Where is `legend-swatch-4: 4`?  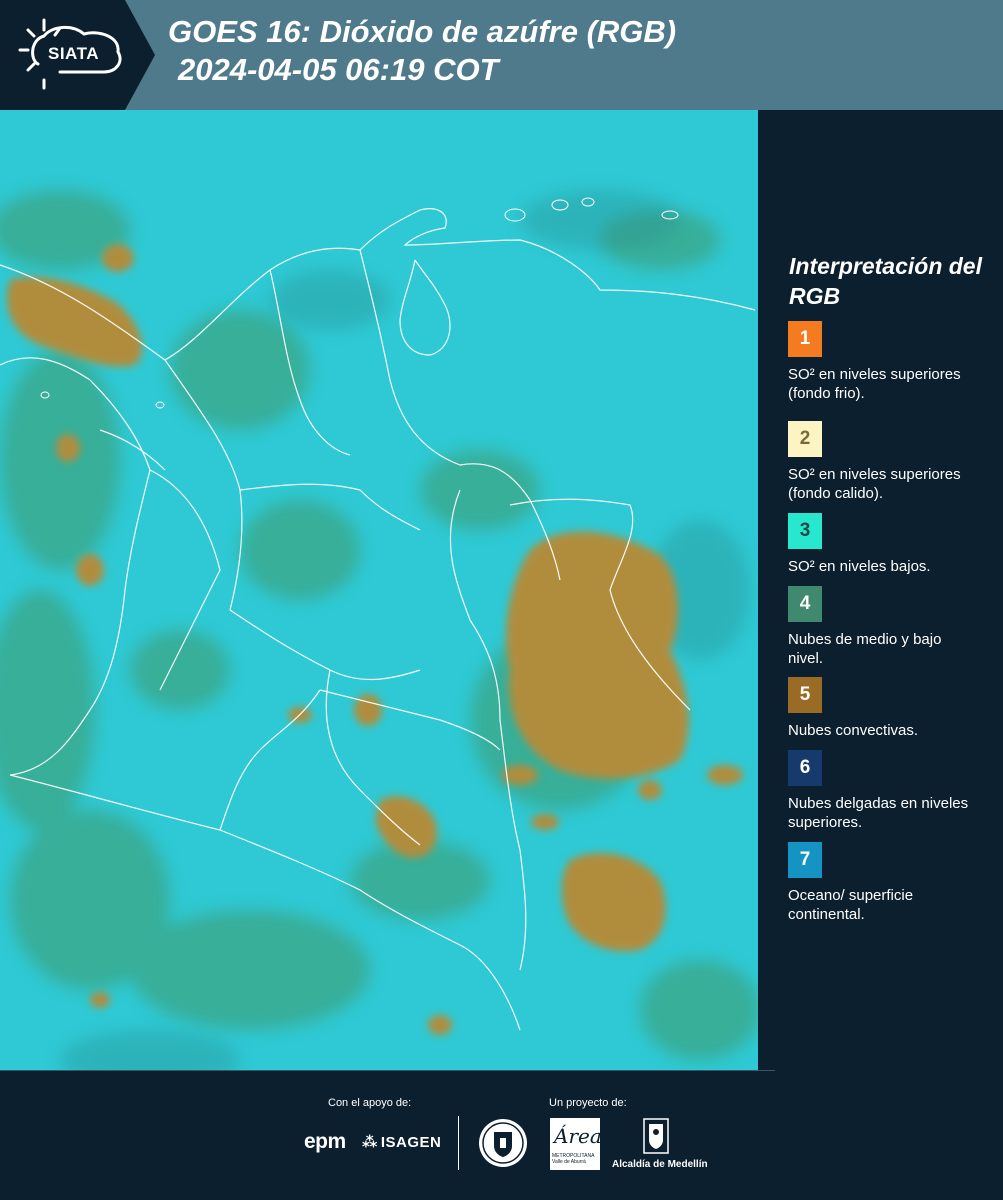
legend-swatch-4: 4 is located at coordinates (805, 604).